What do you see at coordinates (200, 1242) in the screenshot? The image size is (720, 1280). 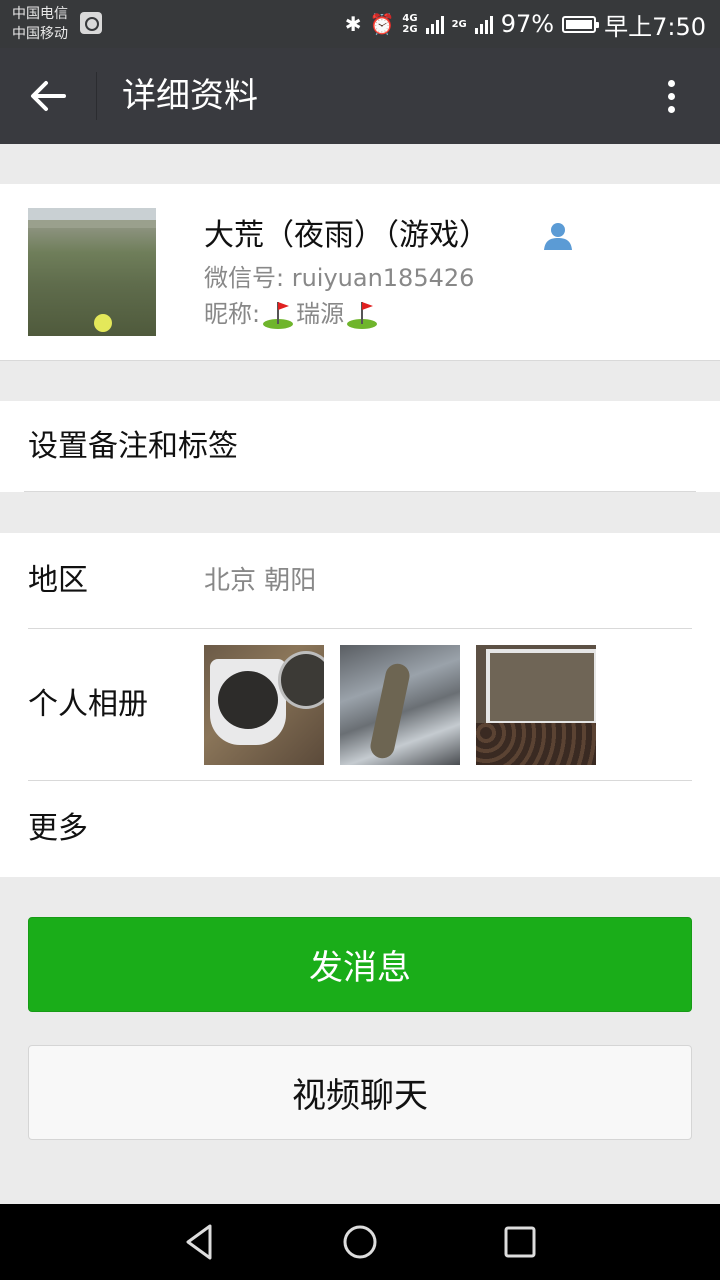 I see `nav-back-icon` at bounding box center [200, 1242].